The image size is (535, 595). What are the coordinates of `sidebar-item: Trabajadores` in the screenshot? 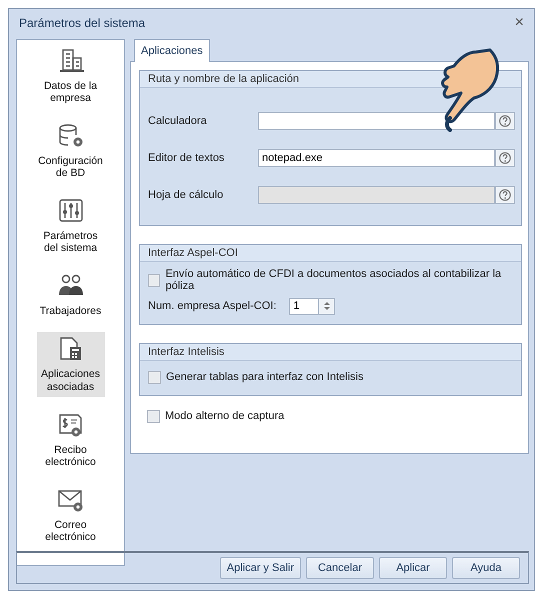 It's located at (70, 295).